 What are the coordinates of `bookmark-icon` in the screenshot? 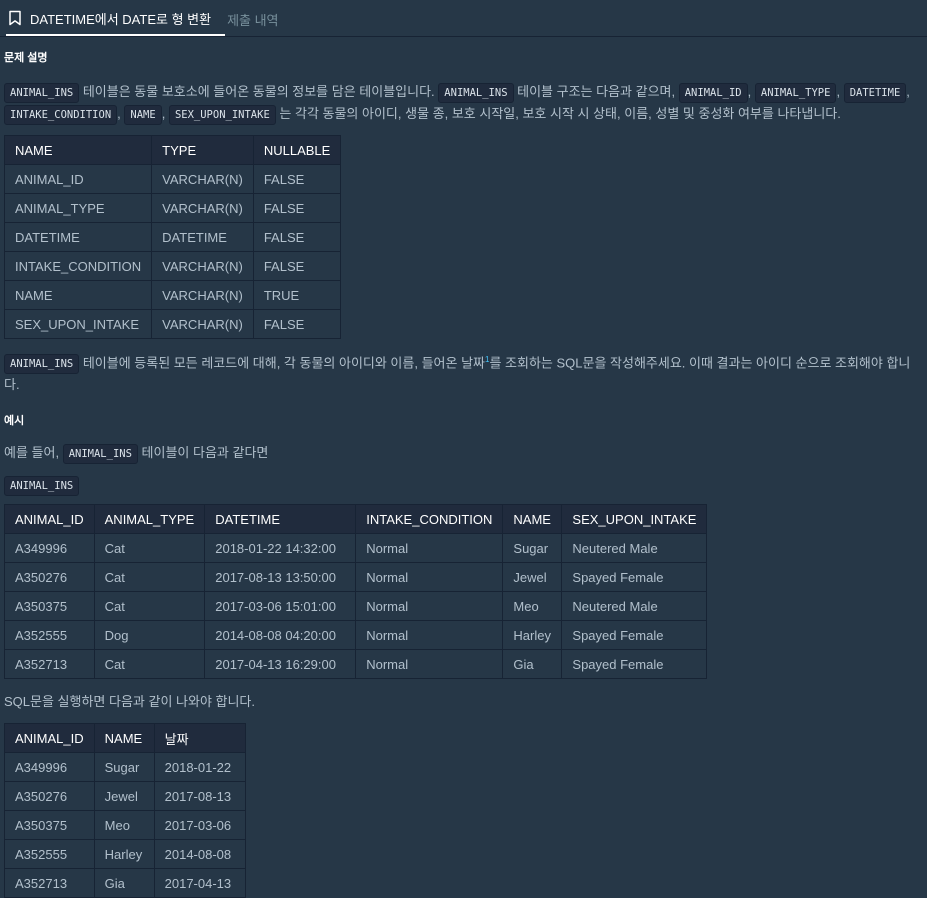 It's located at (15, 18).